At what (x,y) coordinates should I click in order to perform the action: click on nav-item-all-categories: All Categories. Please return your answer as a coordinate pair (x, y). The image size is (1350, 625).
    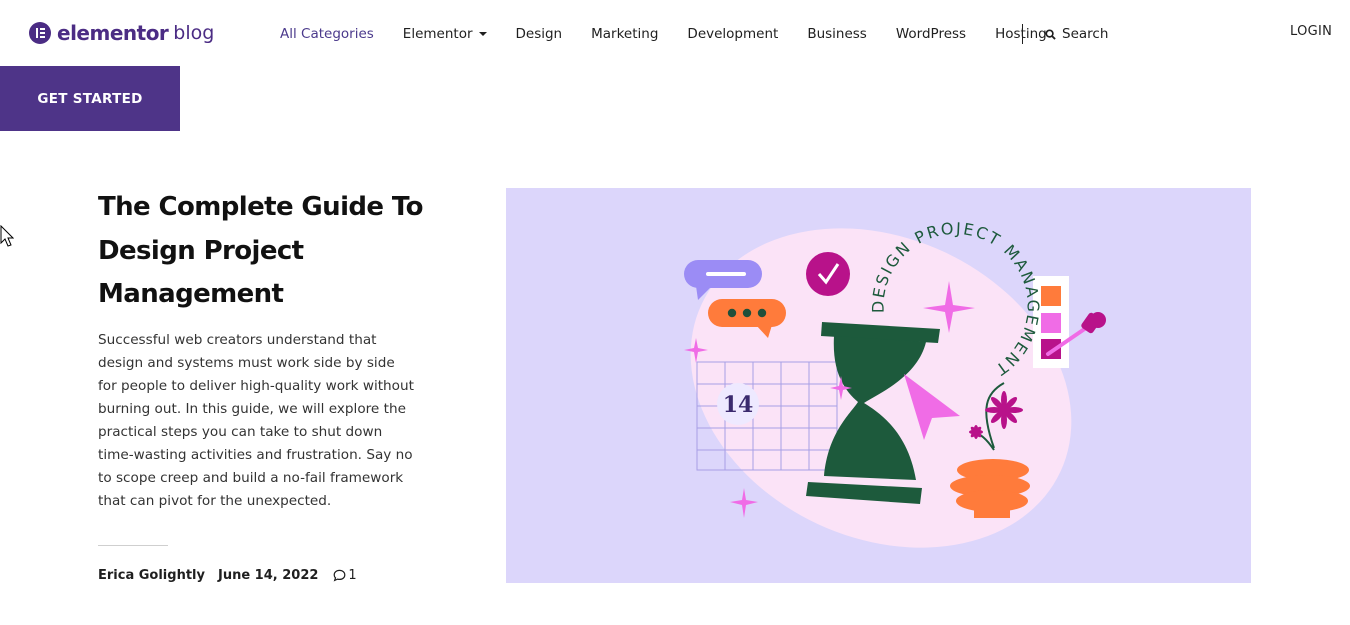
    Looking at the image, I should click on (327, 34).